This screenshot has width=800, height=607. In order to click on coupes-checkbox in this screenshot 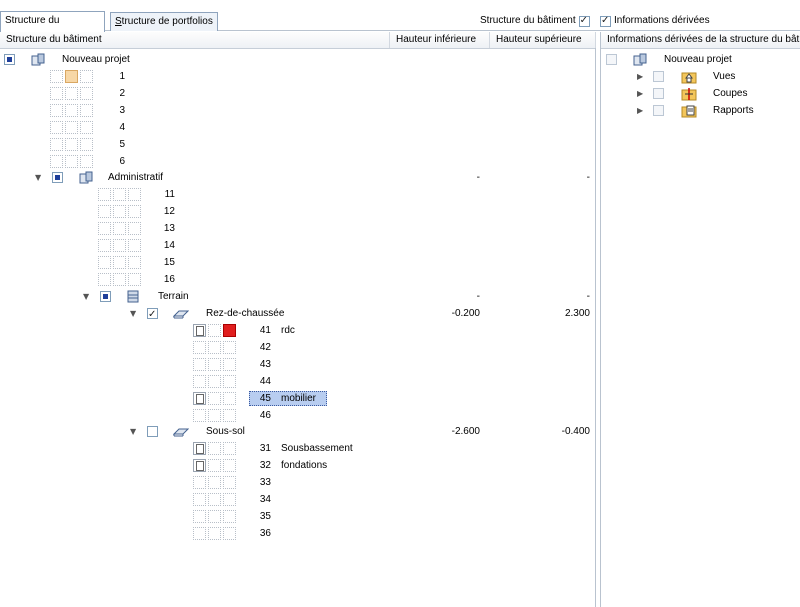, I will do `click(658, 93)`.